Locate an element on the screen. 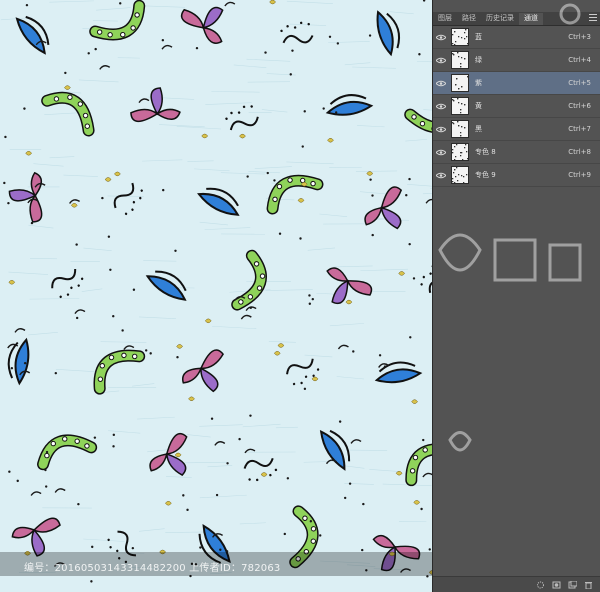 The height and width of the screenshot is (592, 600). channel-row: 专色 9 Ctrl+9 is located at coordinates (516, 175).